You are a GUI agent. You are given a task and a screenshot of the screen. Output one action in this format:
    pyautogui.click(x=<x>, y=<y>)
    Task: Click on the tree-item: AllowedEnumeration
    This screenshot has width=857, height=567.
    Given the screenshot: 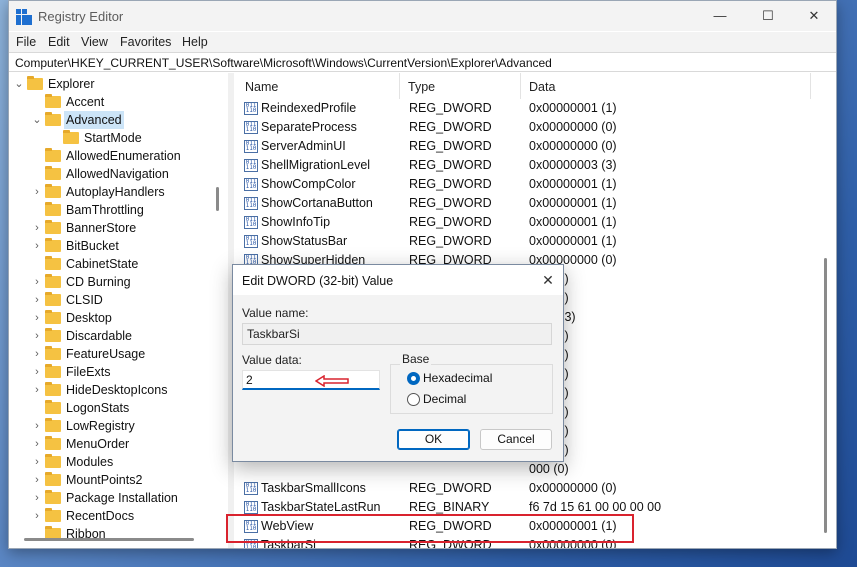 What is the action you would take?
    pyautogui.click(x=127, y=156)
    